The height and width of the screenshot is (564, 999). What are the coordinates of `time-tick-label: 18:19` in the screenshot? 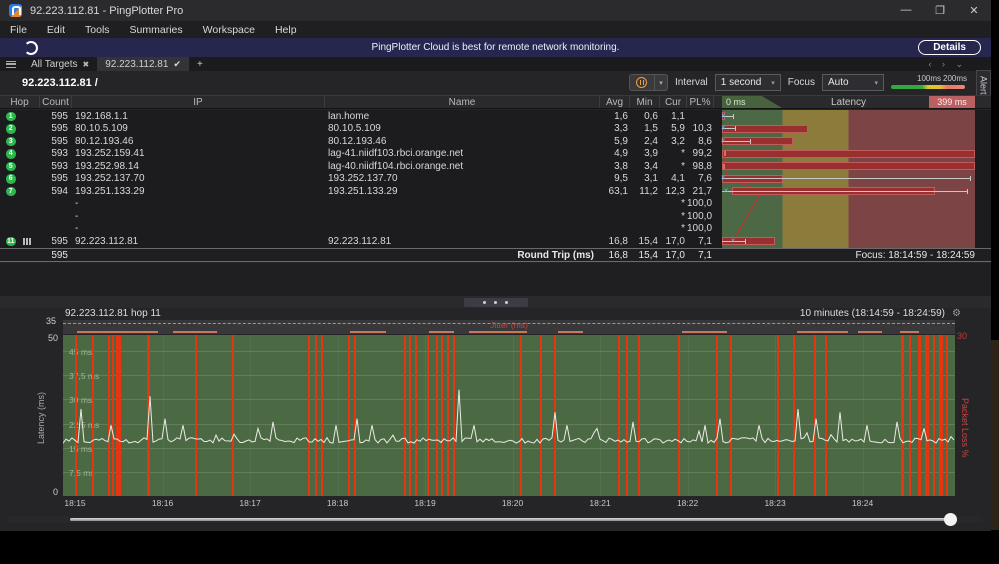 It's located at (425, 503).